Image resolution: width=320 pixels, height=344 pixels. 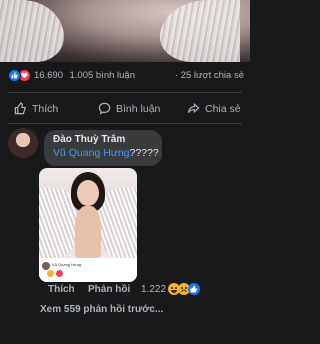 What do you see at coordinates (103, 139) in the screenshot?
I see `comment-author: Đào Thuỳ Trâm` at bounding box center [103, 139].